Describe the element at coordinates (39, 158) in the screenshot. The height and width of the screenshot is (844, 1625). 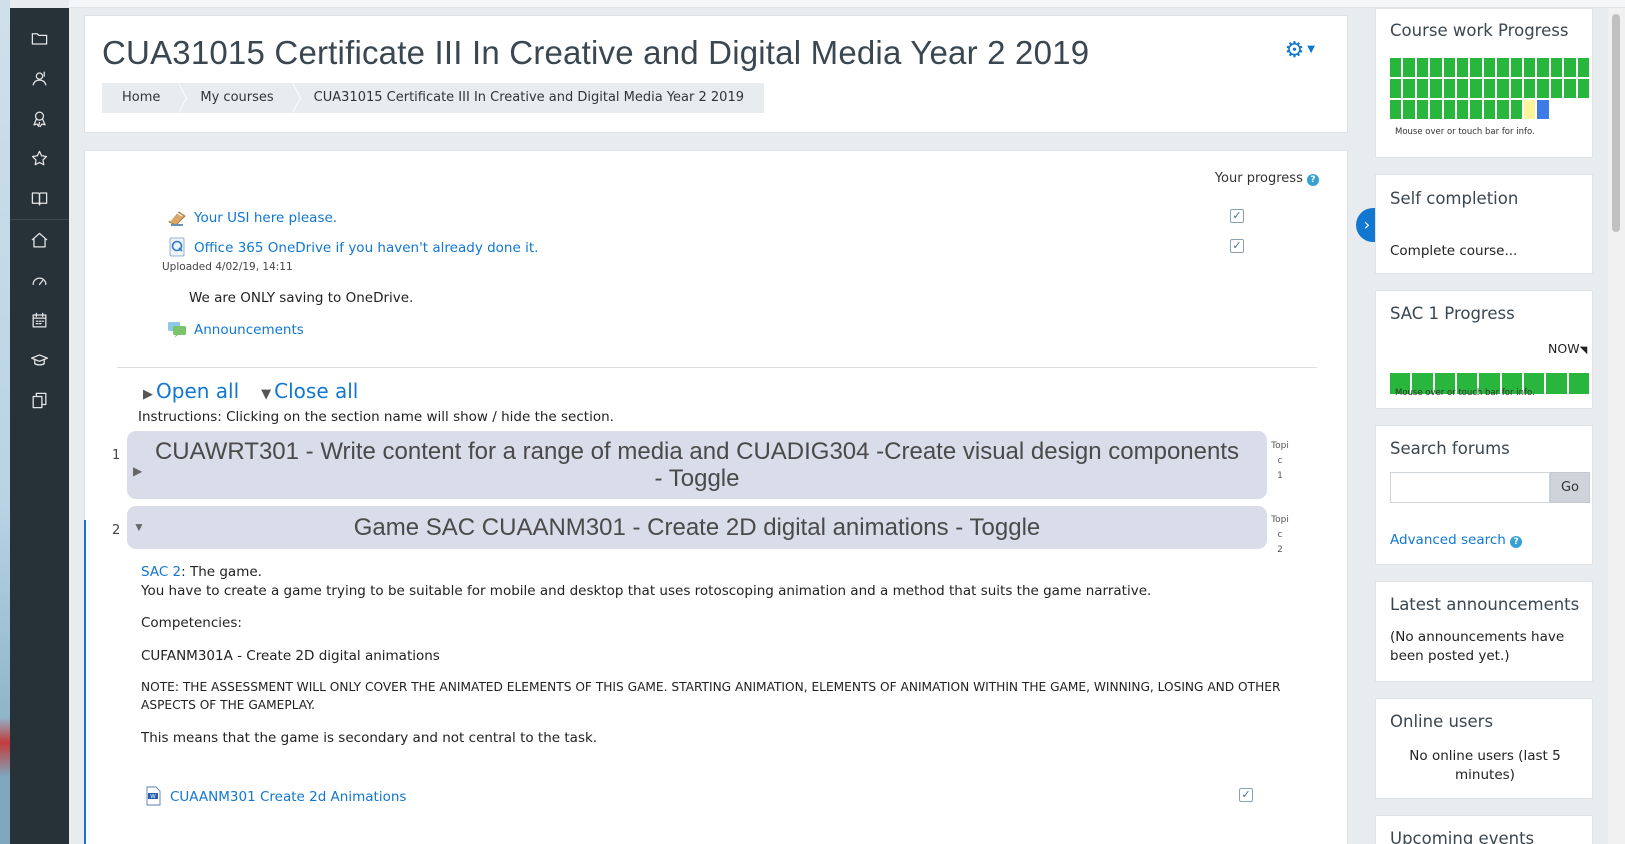
I see `star-icon` at that location.